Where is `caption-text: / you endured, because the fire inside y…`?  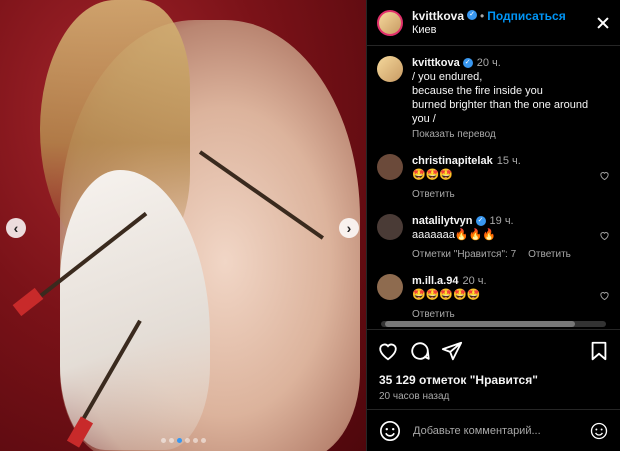
caption-text: / you endured, because the fire inside y… is located at coordinates (500, 98).